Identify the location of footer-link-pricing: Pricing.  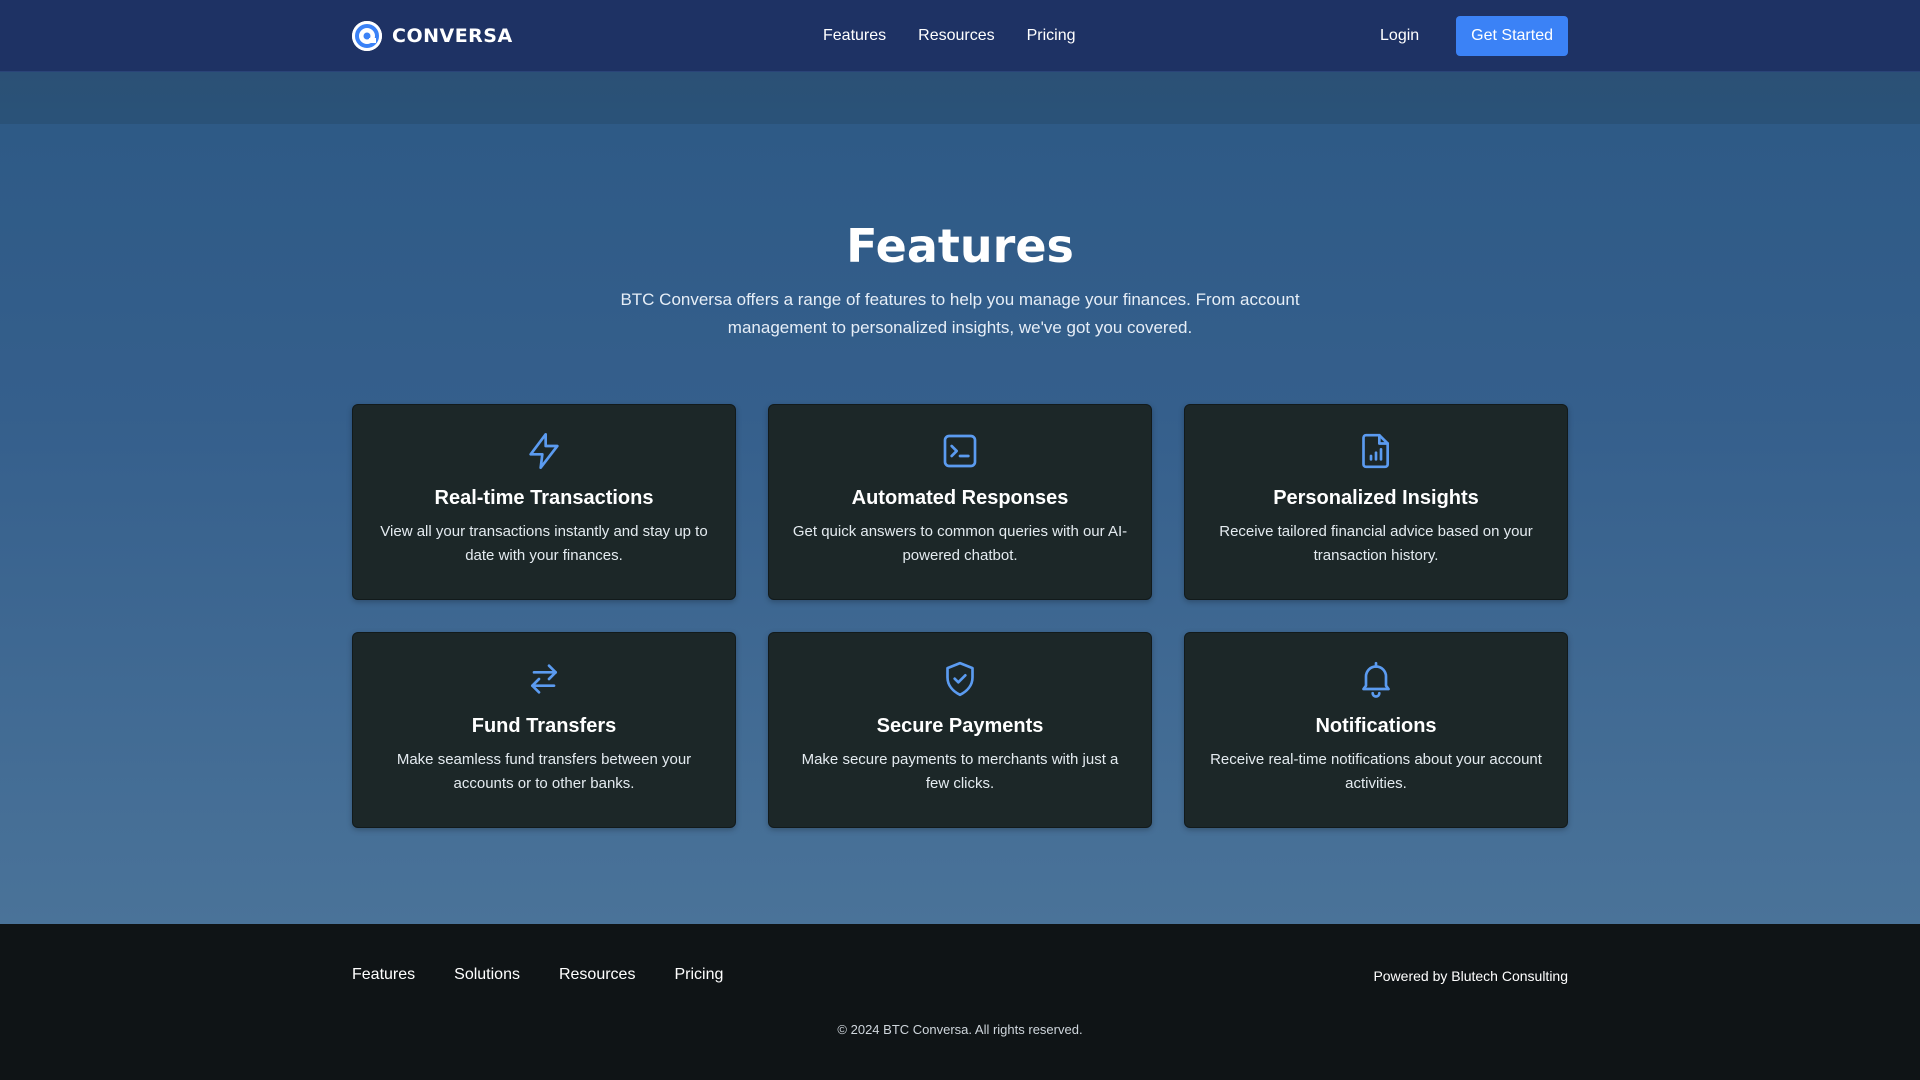
(698, 975).